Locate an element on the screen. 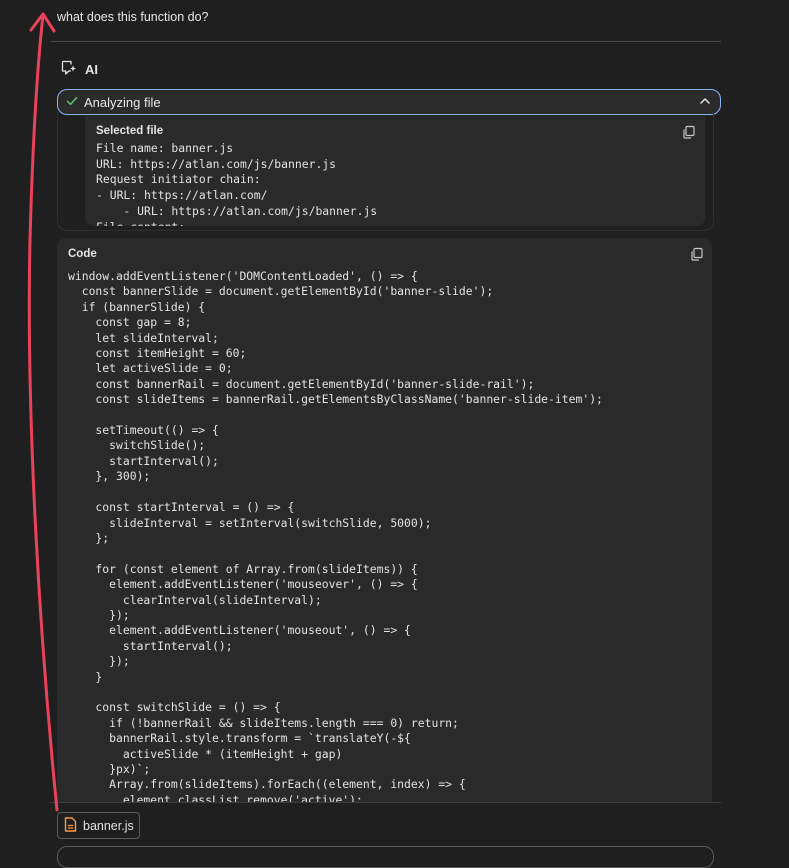 This screenshot has width=789, height=868. prompt-input is located at coordinates (385, 857).